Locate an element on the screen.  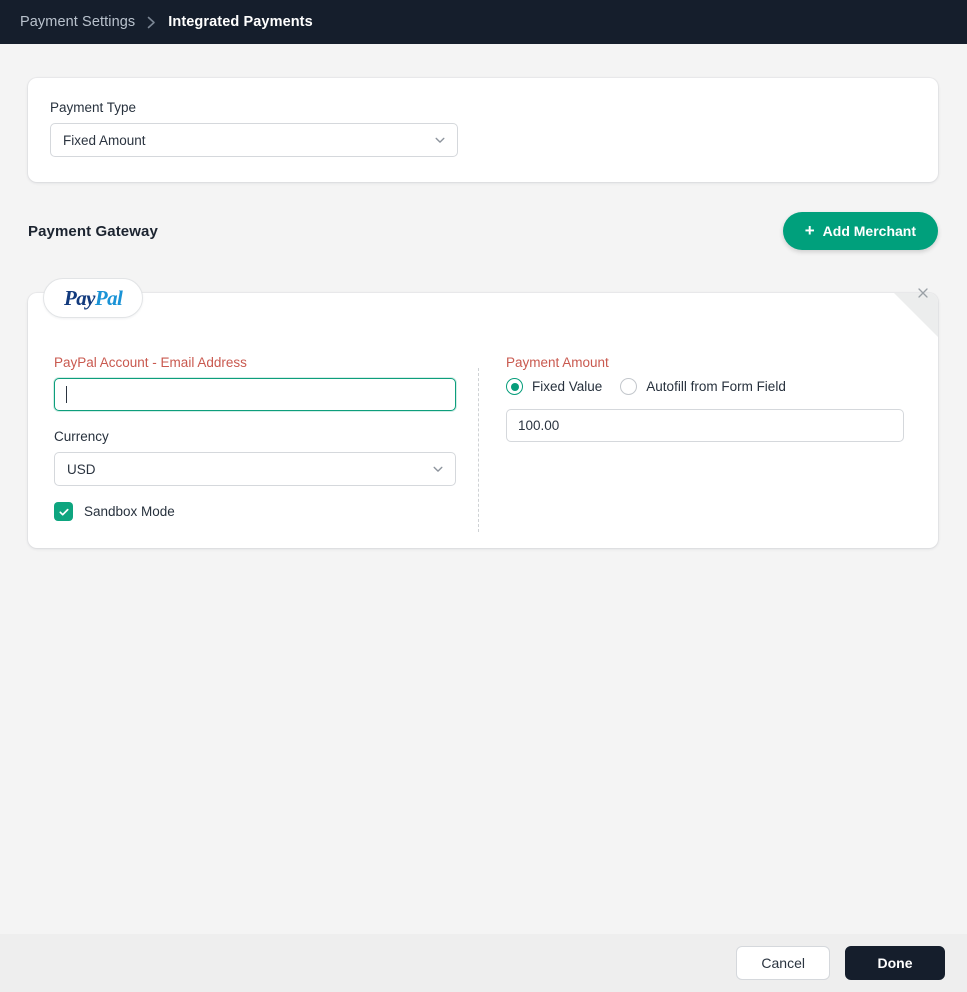
currency-label: Currency is located at coordinates (81, 436).